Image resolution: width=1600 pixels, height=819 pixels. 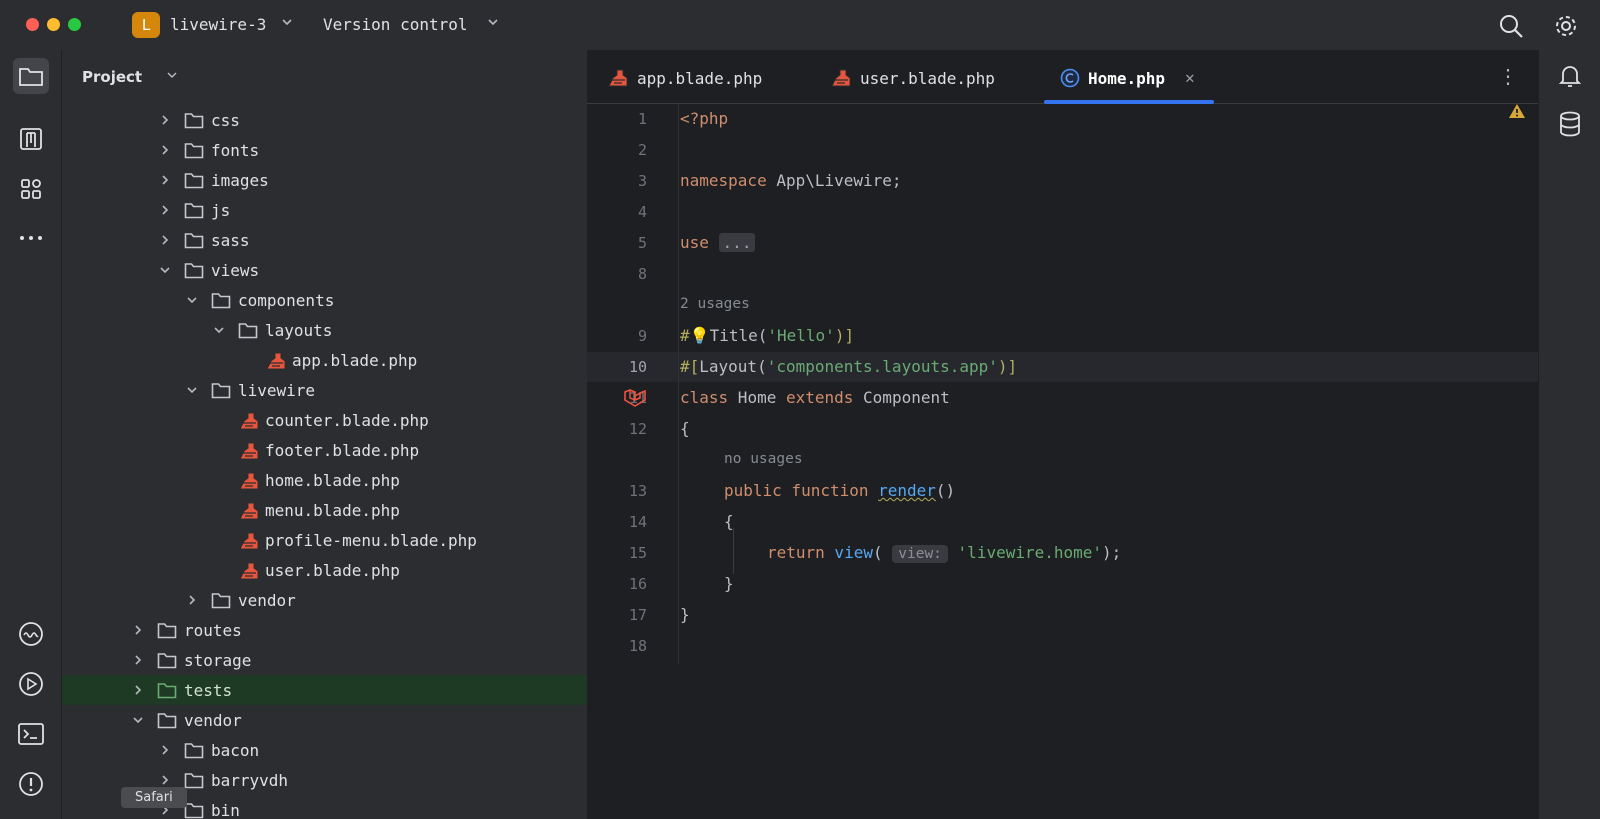 What do you see at coordinates (1062, 367) in the screenshot?
I see `code-line-current: 10 #[Layout('components.layouts.app')]` at bounding box center [1062, 367].